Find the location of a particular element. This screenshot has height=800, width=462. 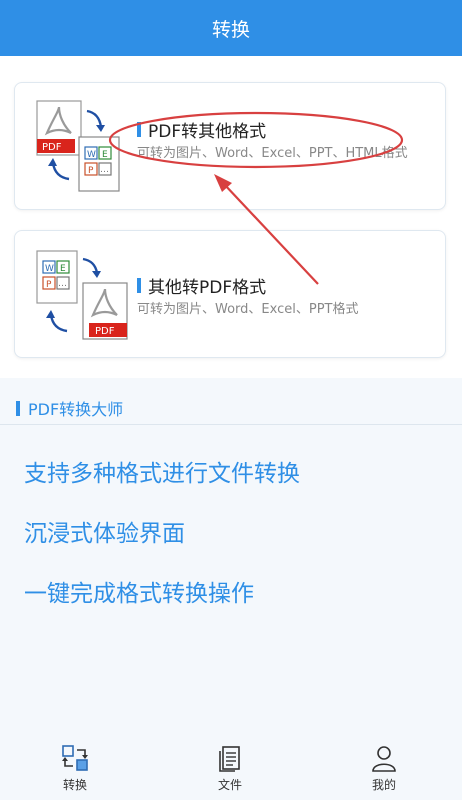

feature-item: 一键完成格式转换操作 is located at coordinates (139, 594).